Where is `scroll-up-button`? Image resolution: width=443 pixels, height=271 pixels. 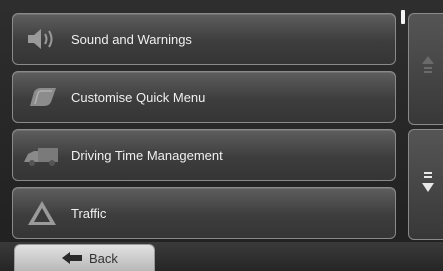
scroll-up-button is located at coordinates (425, 69).